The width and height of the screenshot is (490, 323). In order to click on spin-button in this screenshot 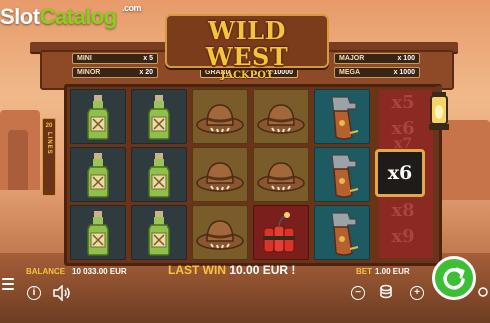, I will do `click(454, 278)`.